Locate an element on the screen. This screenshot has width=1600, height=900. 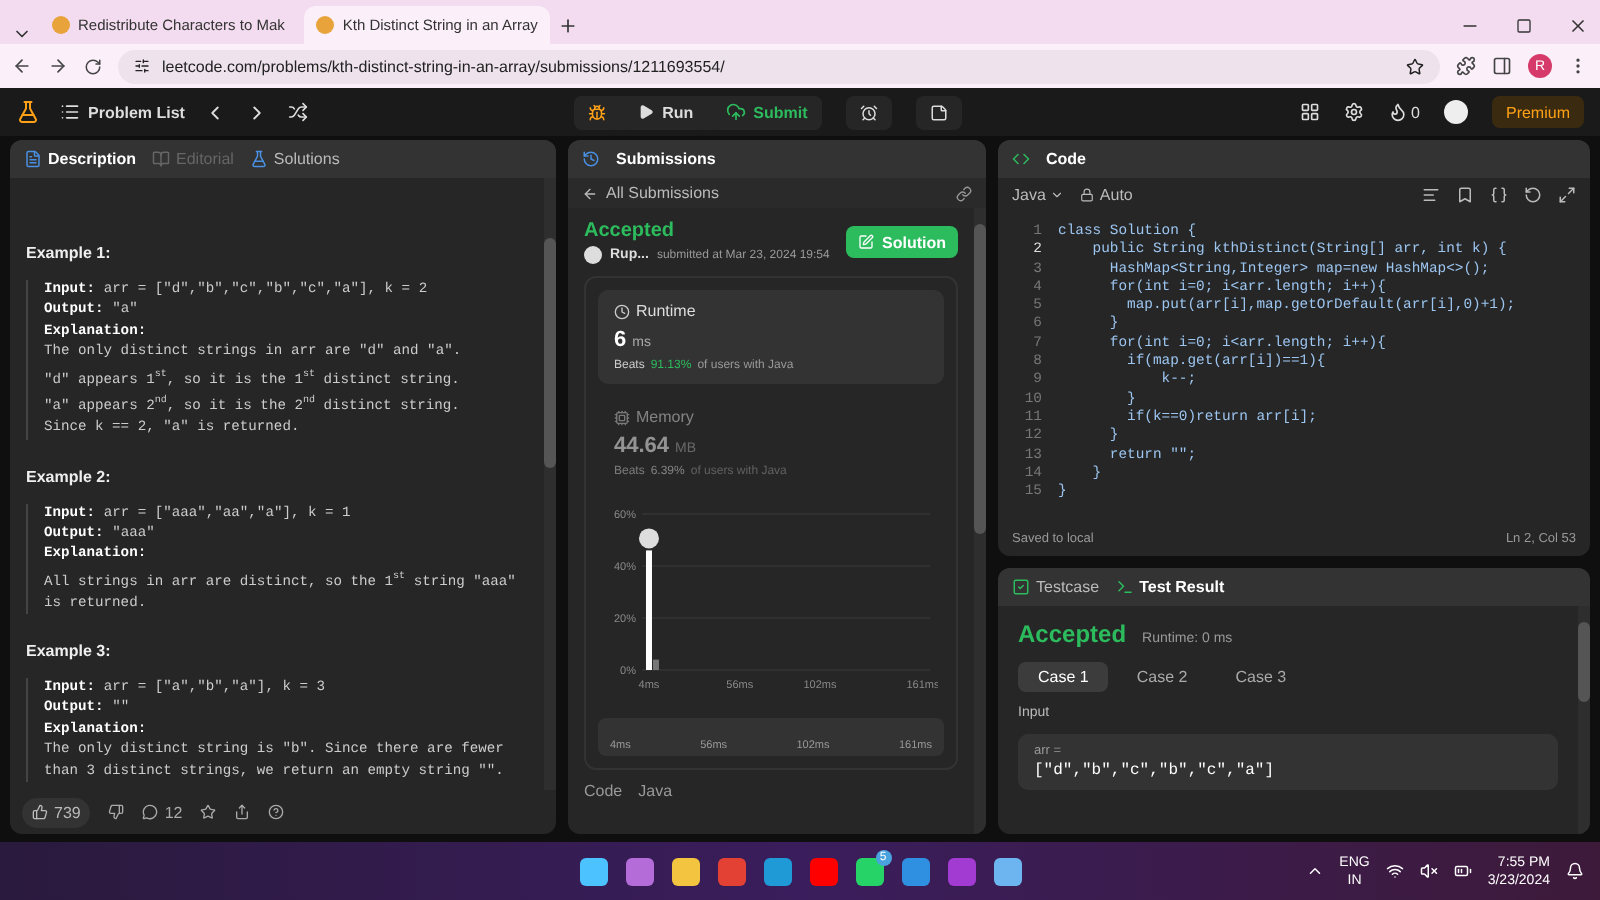
premium-button: Premium is located at coordinates (1537, 112).